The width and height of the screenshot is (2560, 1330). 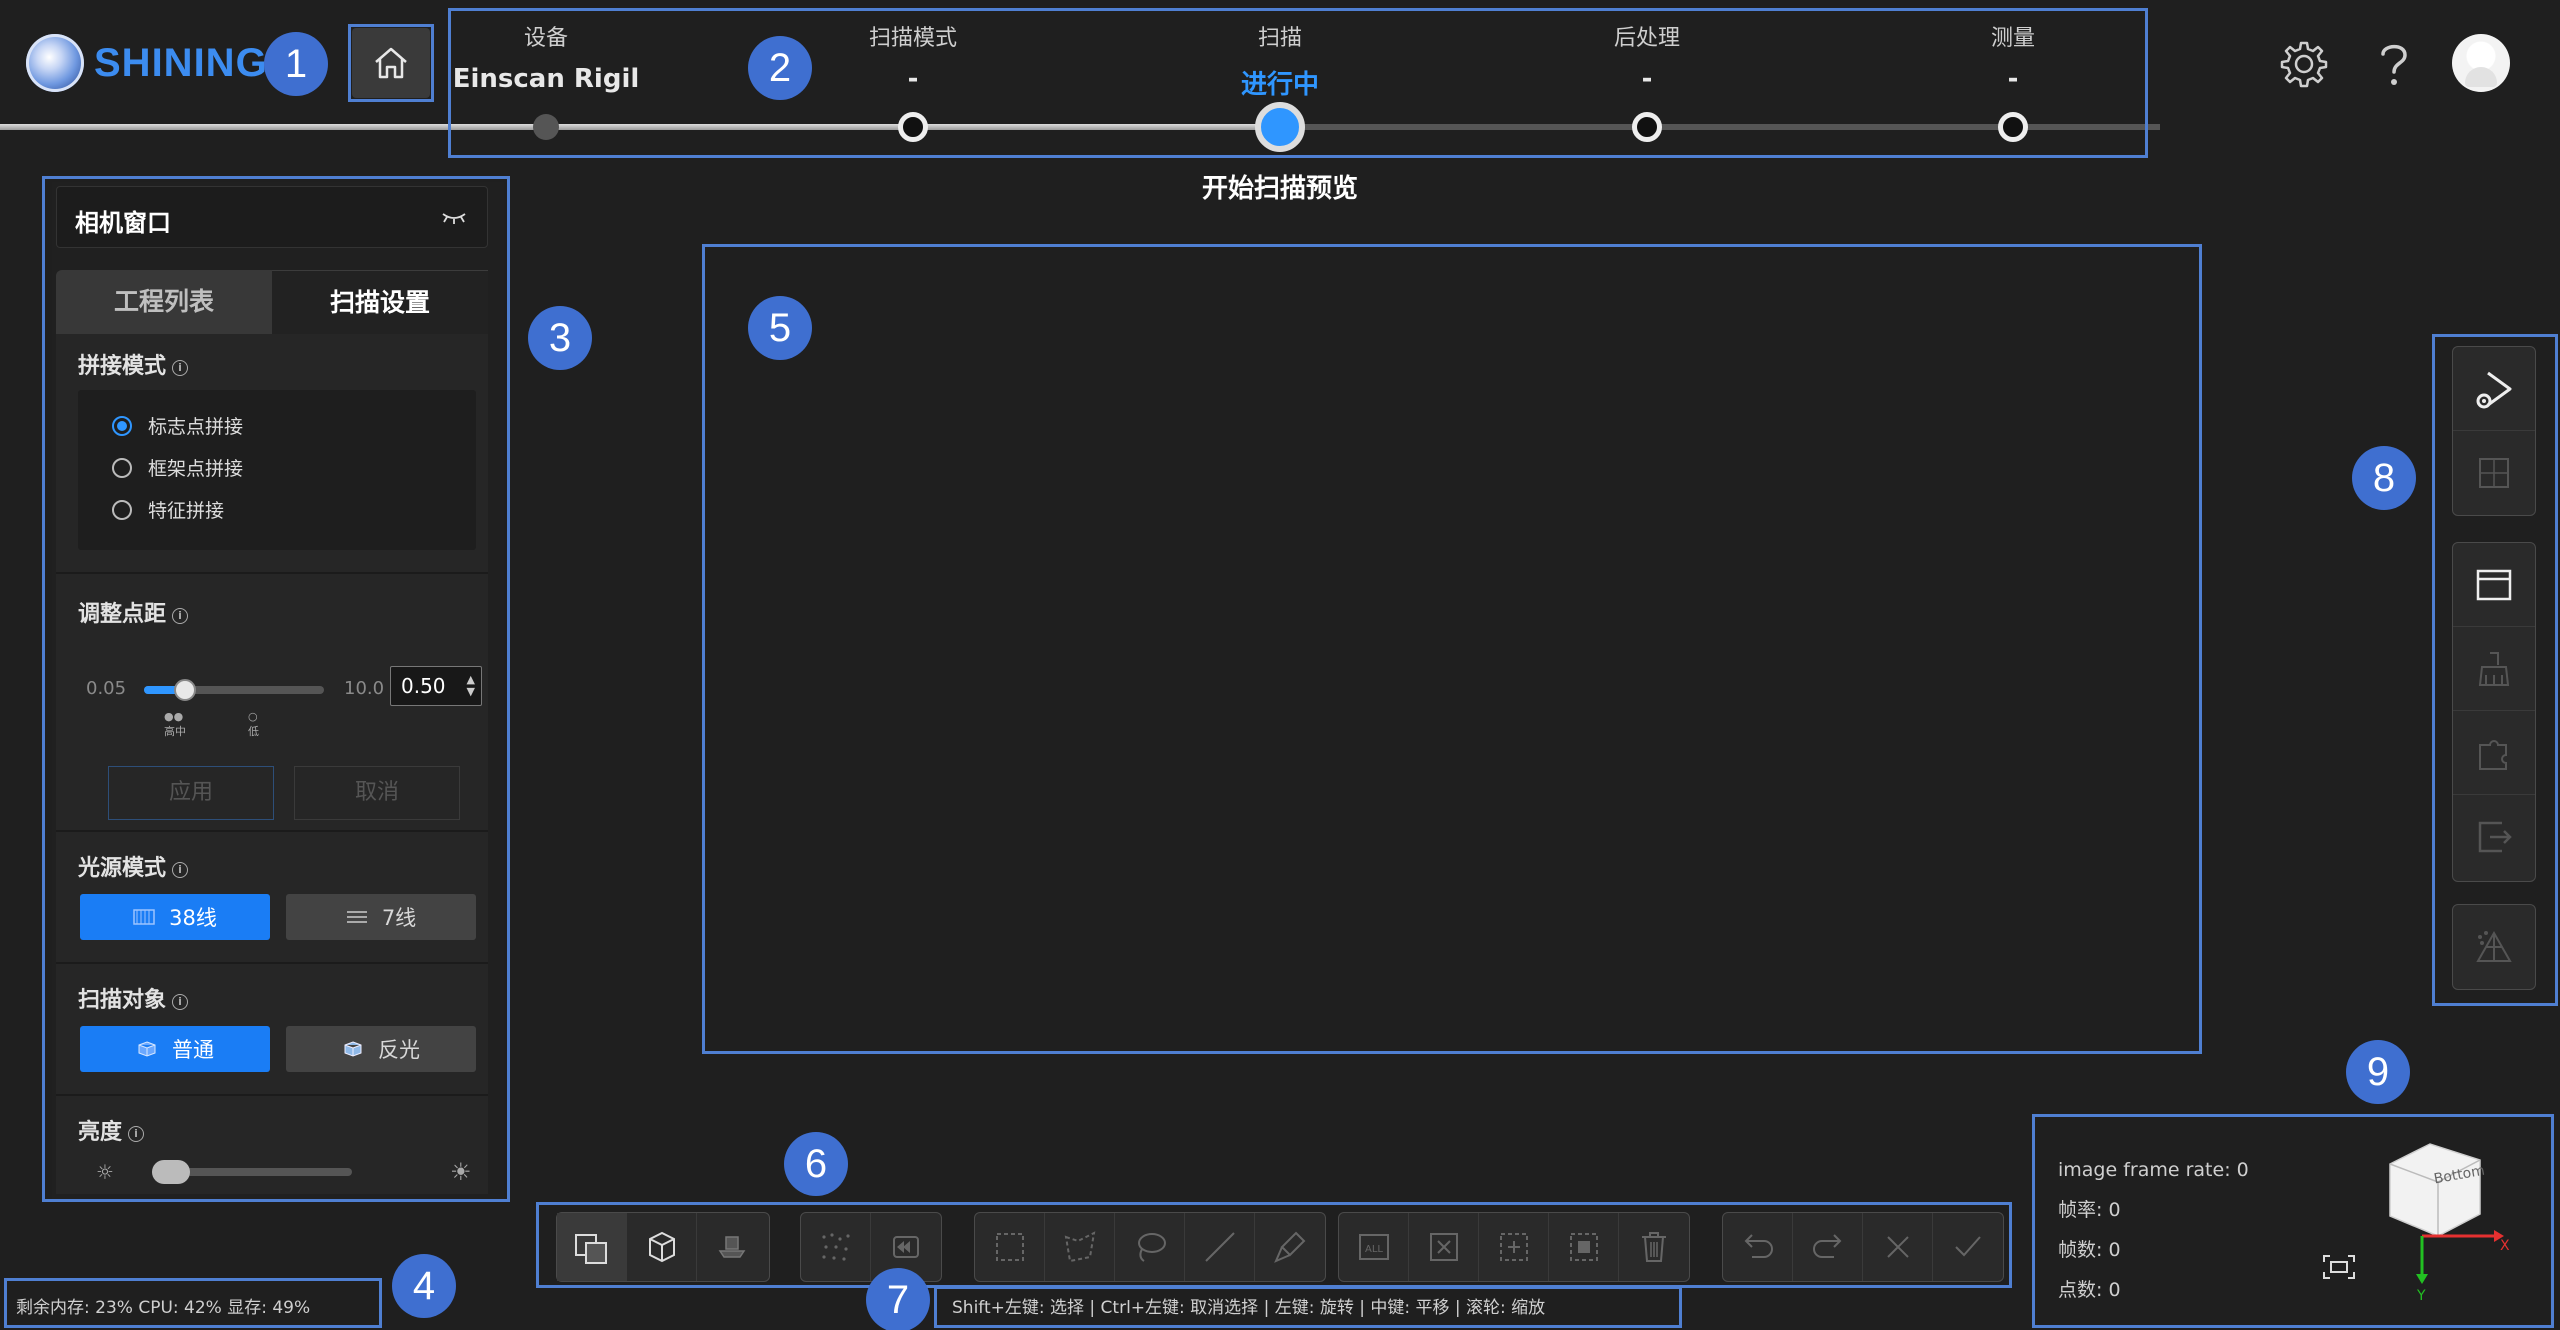 I want to click on step-measure: 测量 -, so click(x=2013, y=57).